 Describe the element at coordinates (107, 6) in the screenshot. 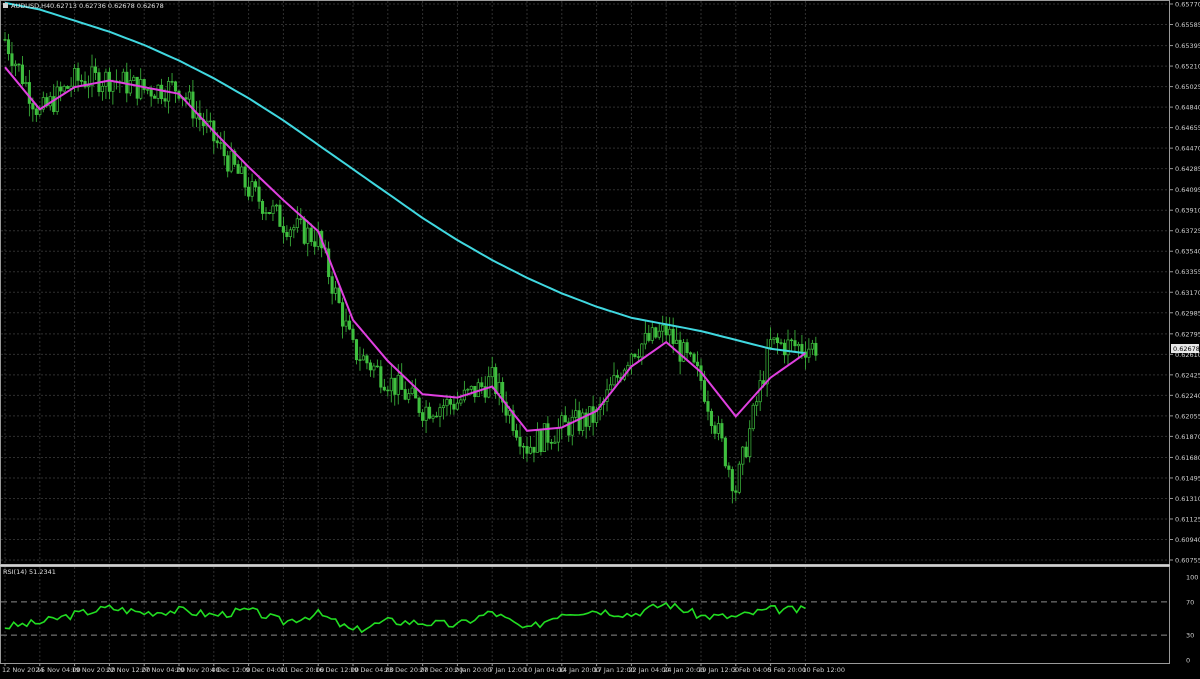

I see `ohlc-readout: 0.62713 0.62736 0.62678 0.62678` at that location.